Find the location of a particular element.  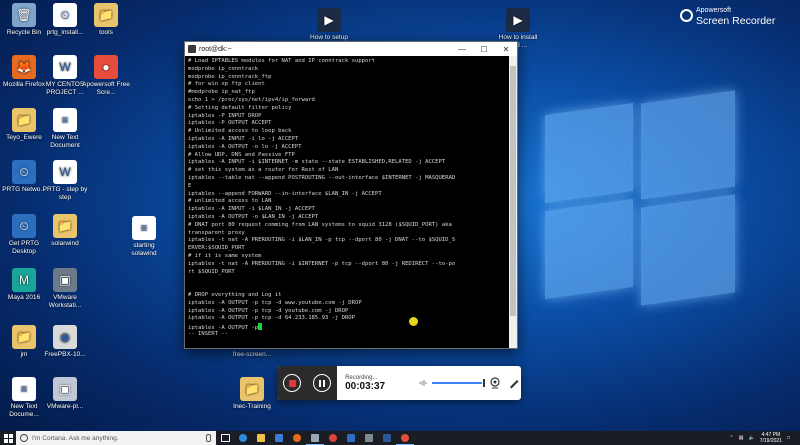

terminal-line: # Setting default filter policy is located at coordinates (347, 109).